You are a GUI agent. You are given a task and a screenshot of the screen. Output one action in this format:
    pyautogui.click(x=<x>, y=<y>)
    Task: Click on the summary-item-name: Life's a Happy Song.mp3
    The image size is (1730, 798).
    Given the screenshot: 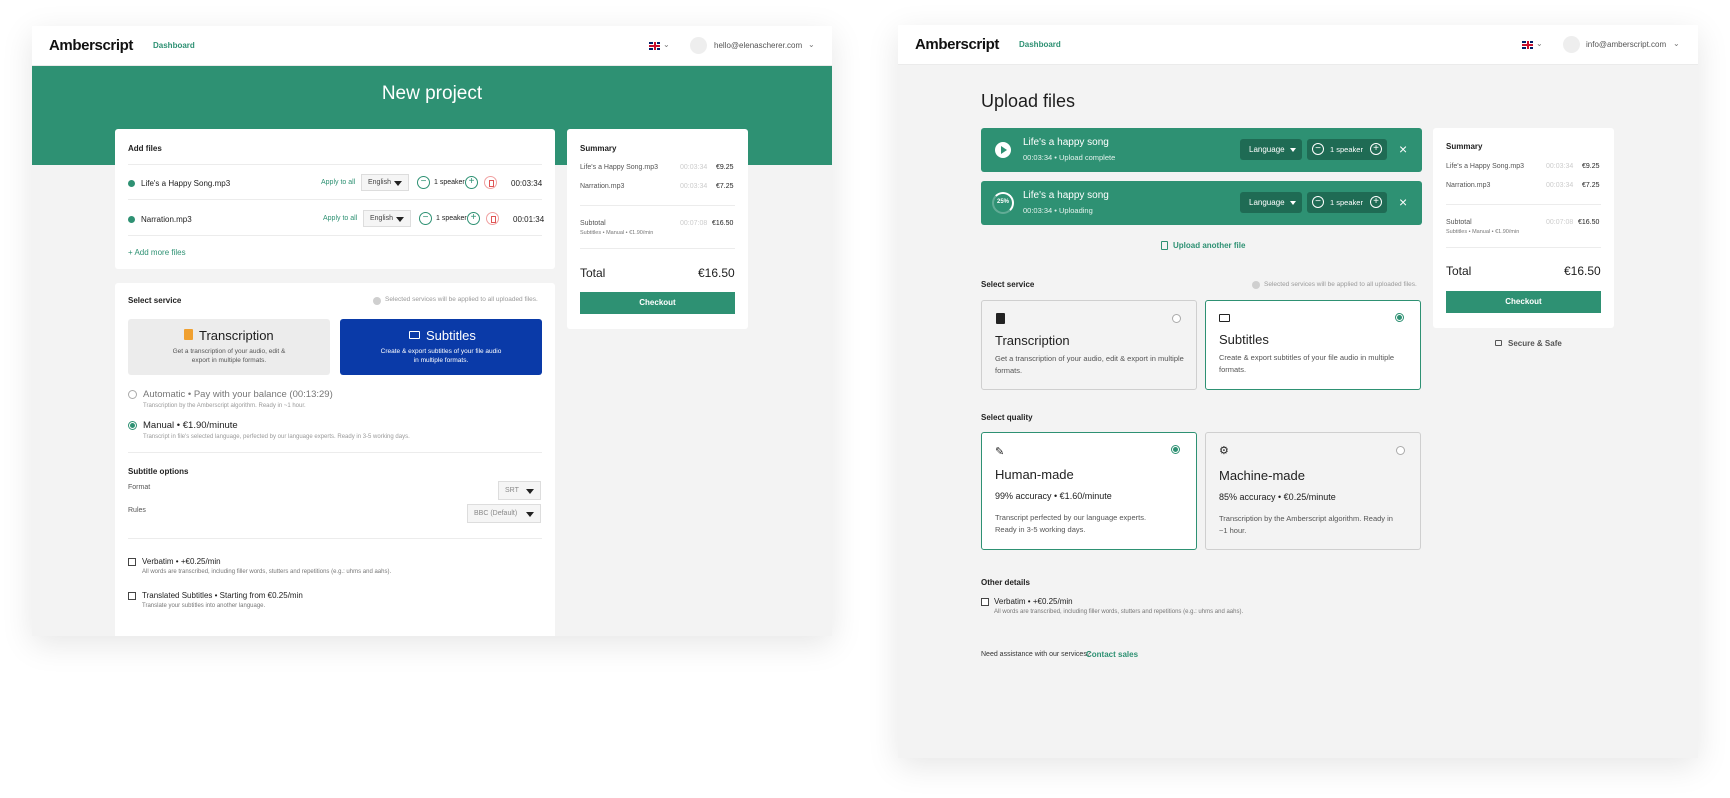 What is the action you would take?
    pyautogui.click(x=619, y=167)
    